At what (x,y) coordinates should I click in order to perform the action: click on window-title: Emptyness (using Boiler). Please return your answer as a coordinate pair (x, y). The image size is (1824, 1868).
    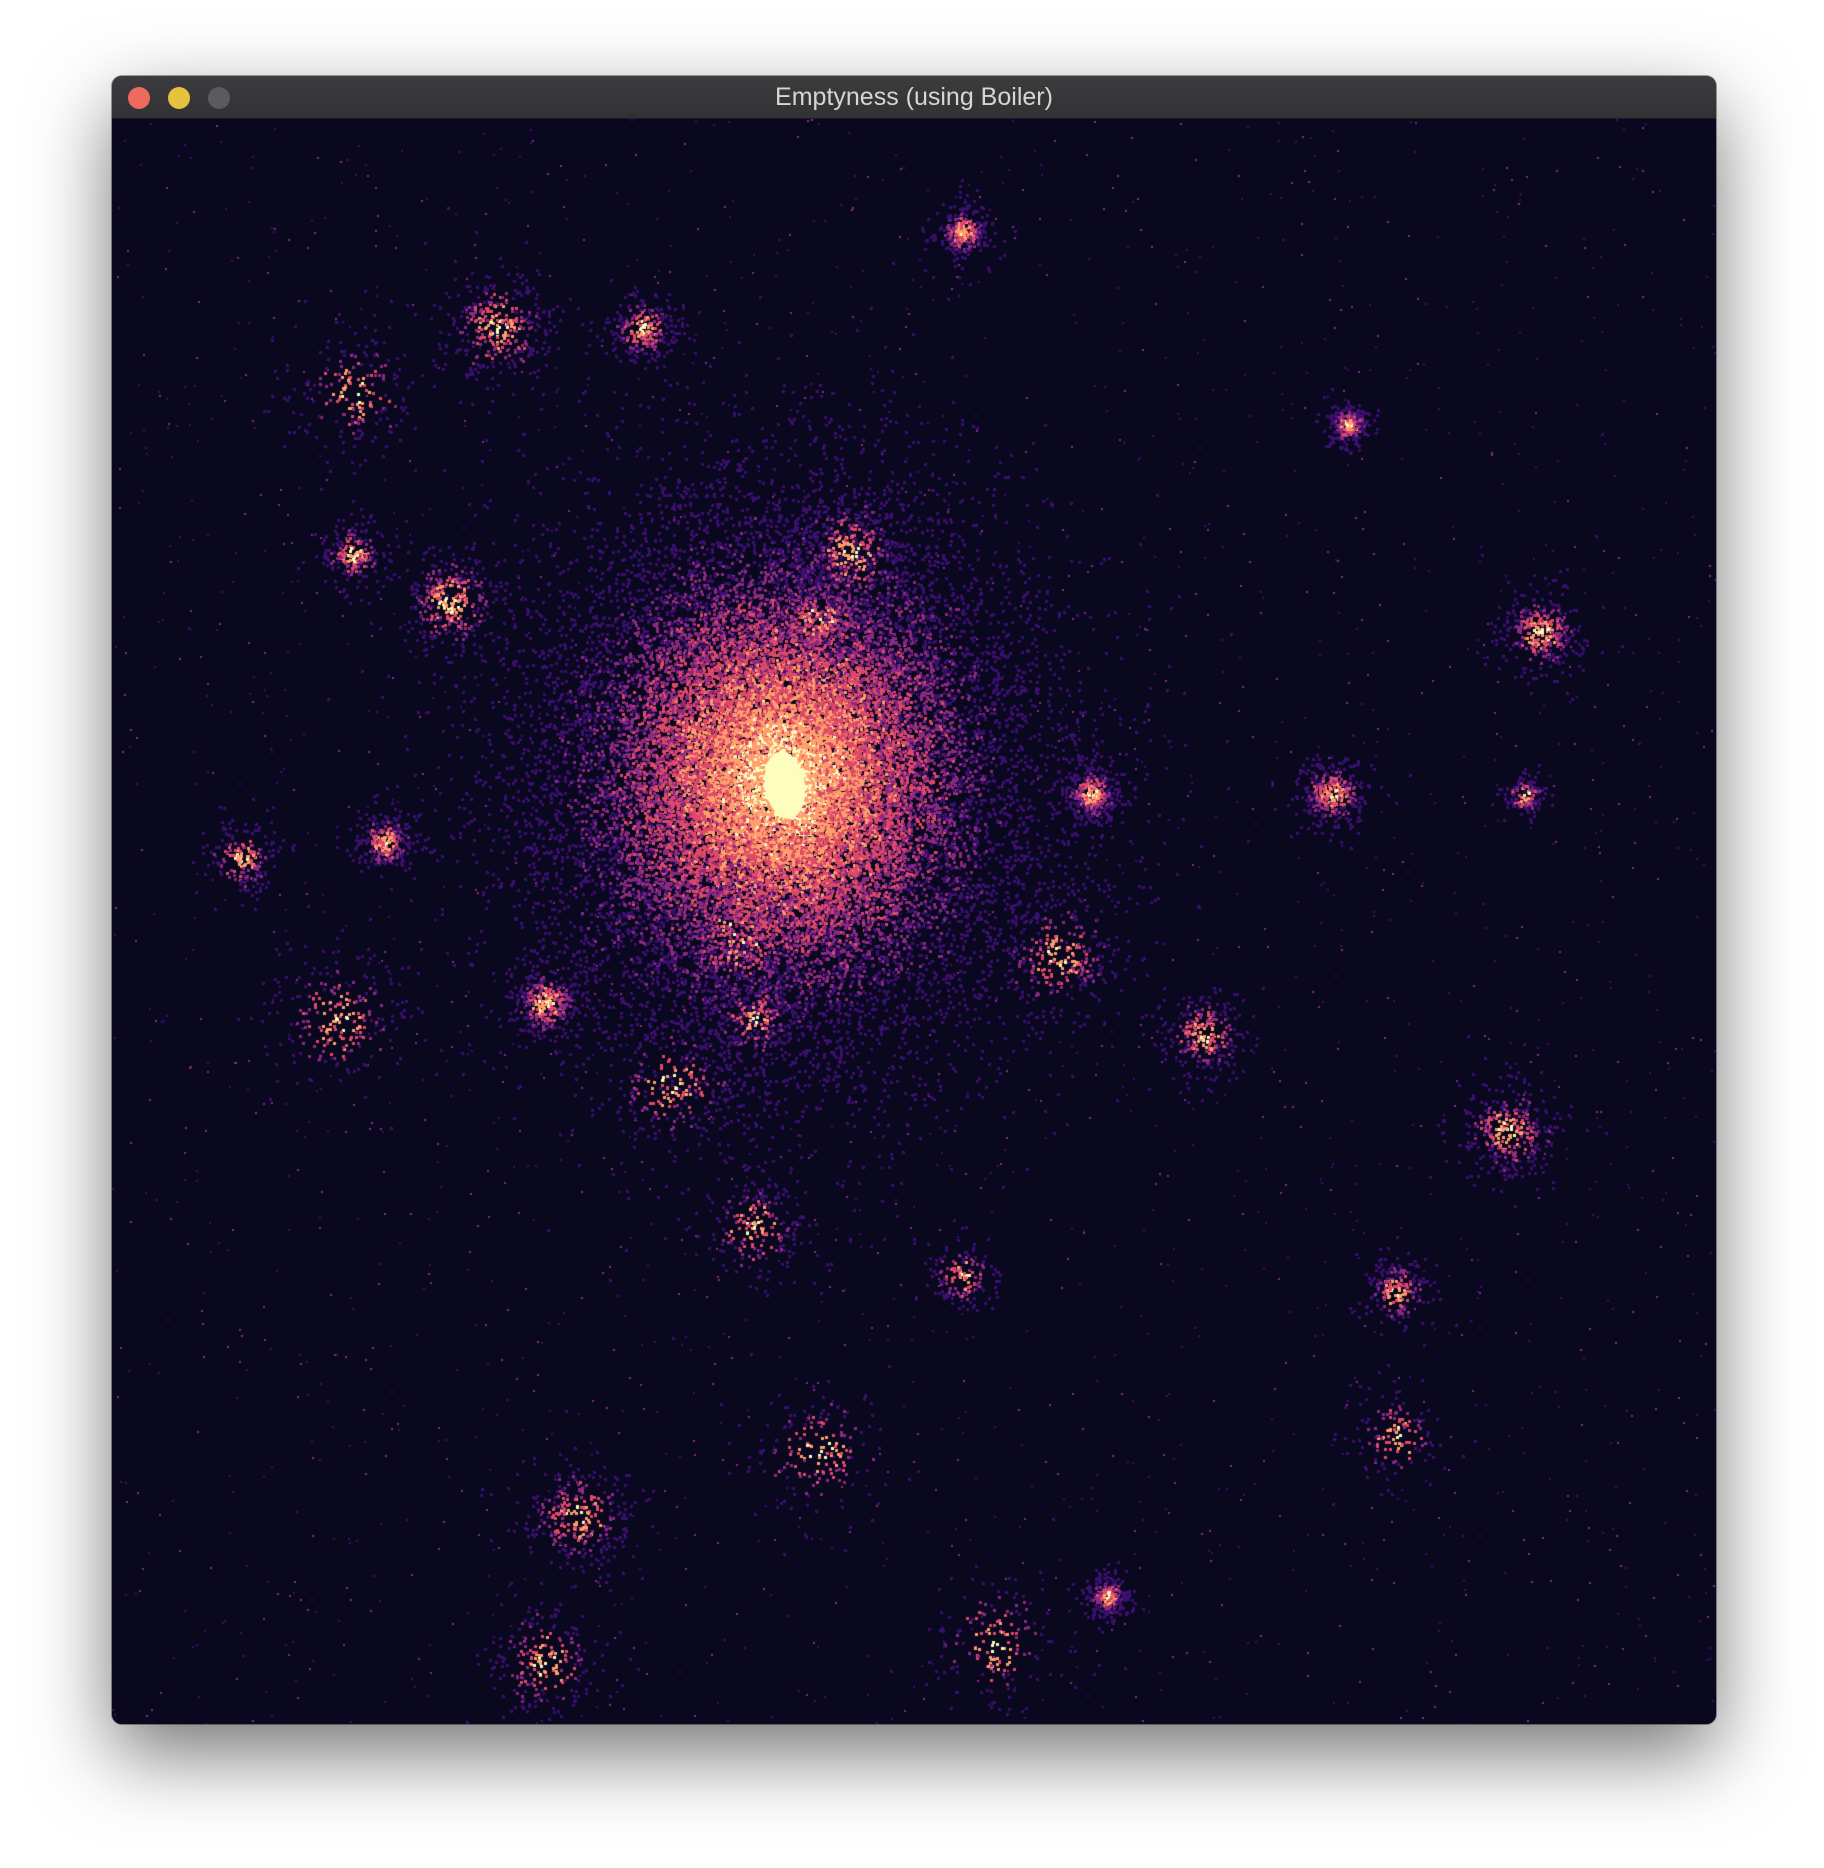
    Looking at the image, I should click on (914, 97).